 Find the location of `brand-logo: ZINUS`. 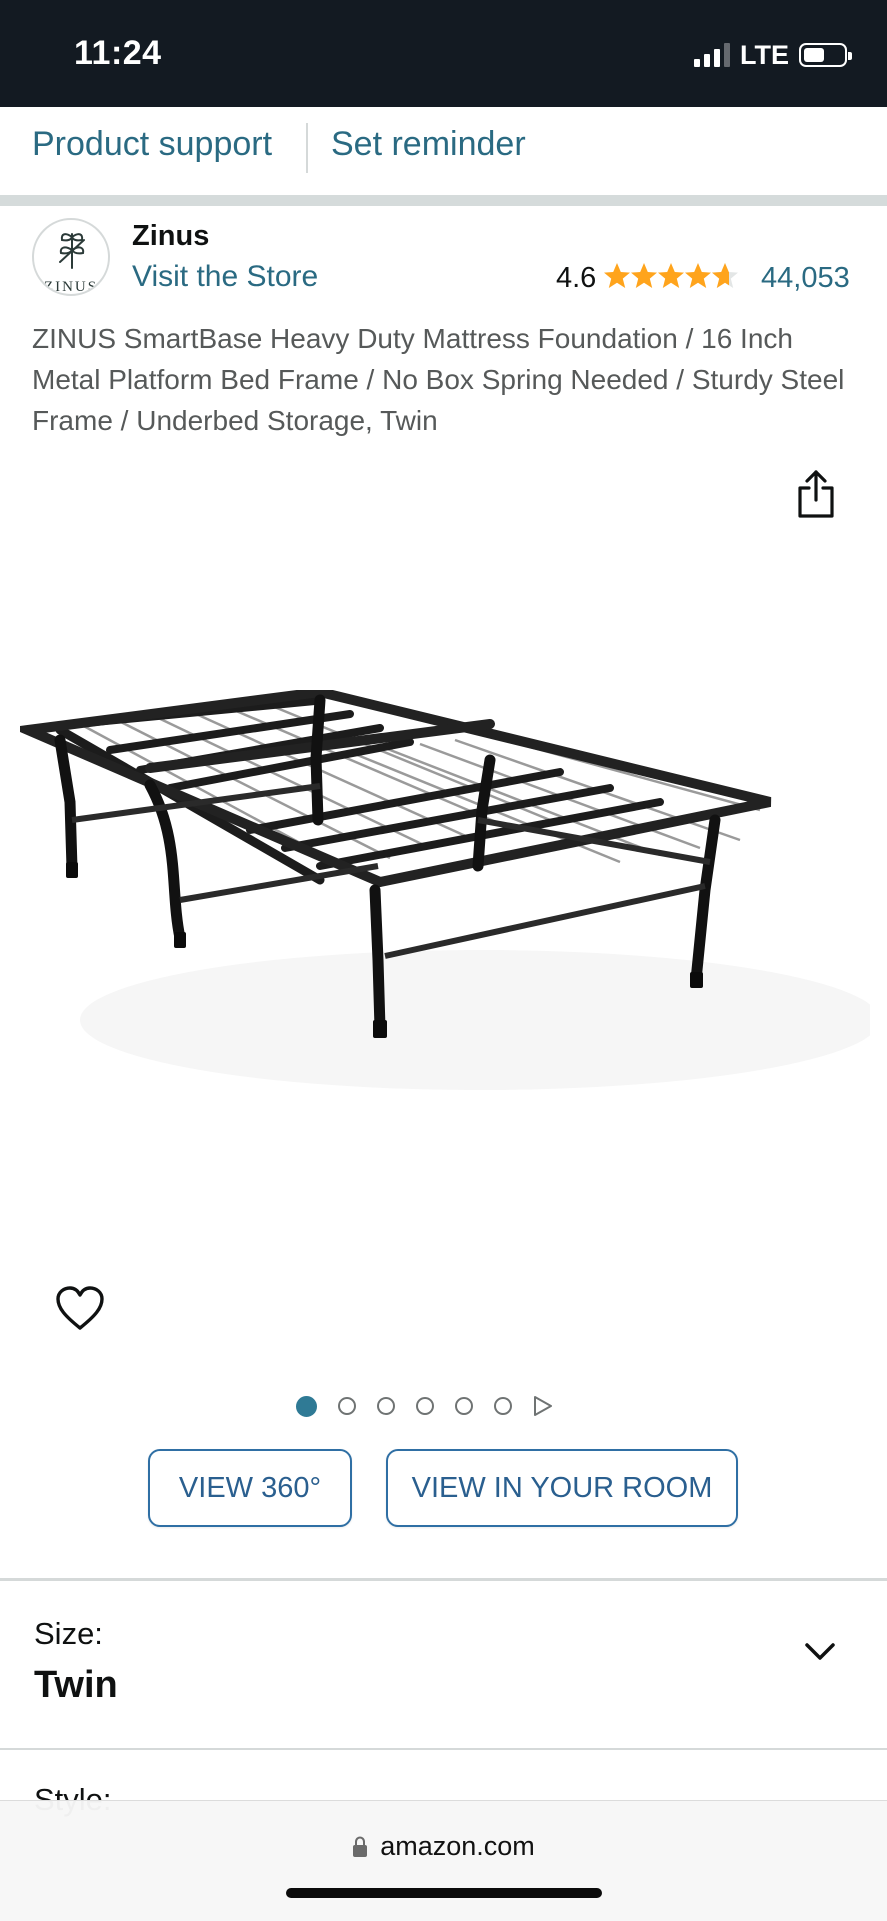

brand-logo: ZINUS is located at coordinates (71, 257).